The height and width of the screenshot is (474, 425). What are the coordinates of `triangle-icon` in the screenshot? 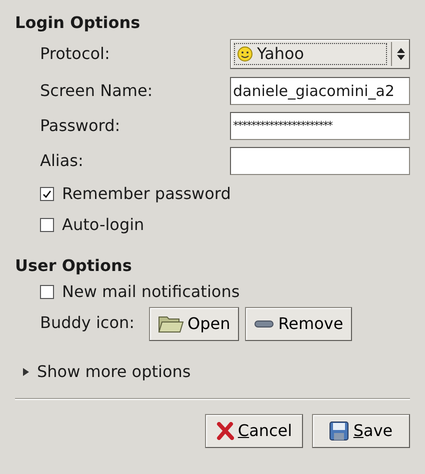 It's located at (26, 372).